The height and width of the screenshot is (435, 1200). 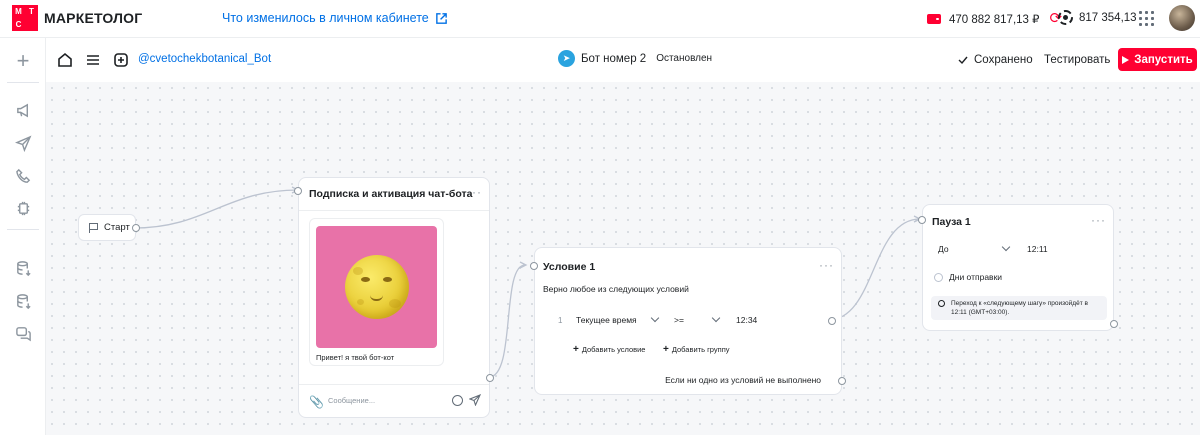 What do you see at coordinates (614, 58) in the screenshot?
I see `bot-name: Бот номер 2` at bounding box center [614, 58].